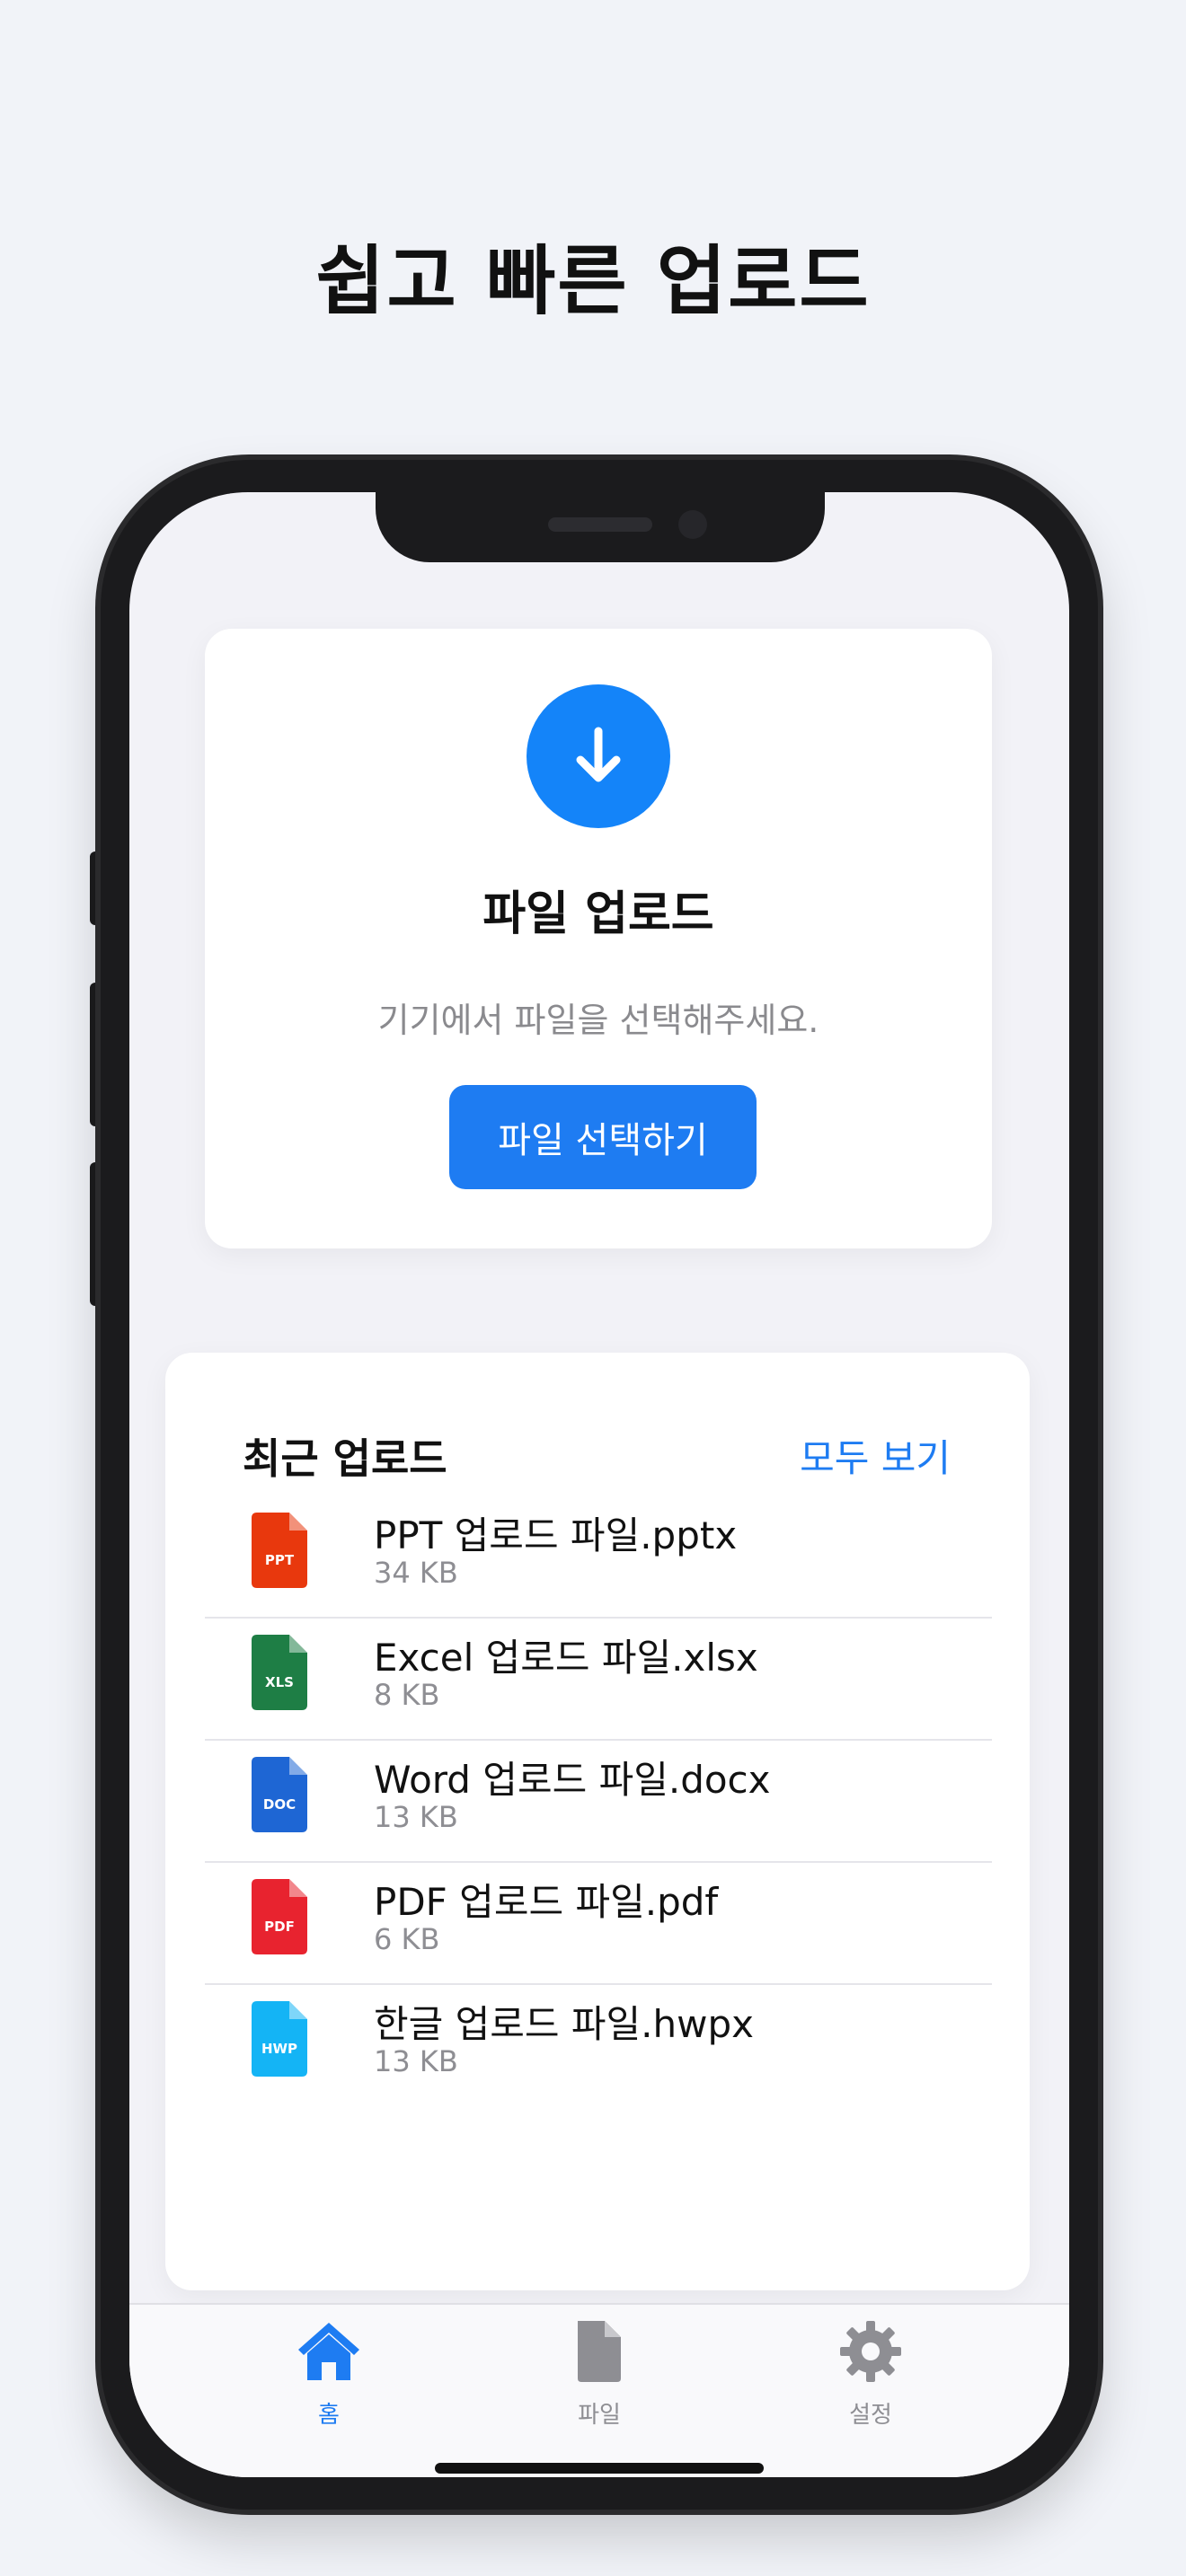 This screenshot has width=1186, height=2576. I want to click on file-name: PPT 업로드 파일.pptx, so click(556, 1535).